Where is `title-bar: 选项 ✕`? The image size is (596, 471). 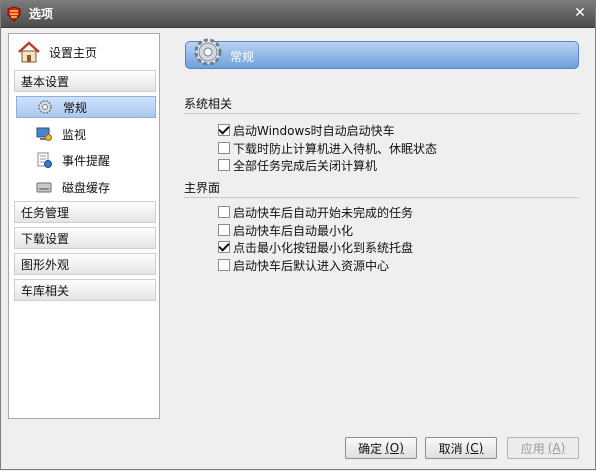 title-bar: 选项 ✕ is located at coordinates (298, 14).